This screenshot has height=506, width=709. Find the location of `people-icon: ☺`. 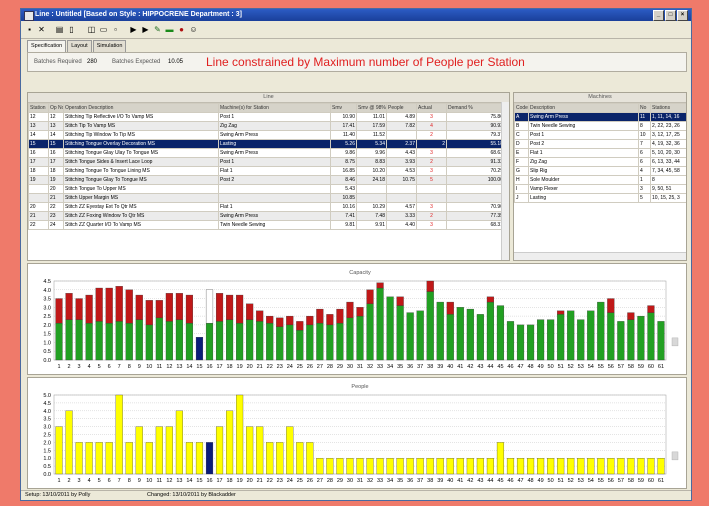

people-icon: ☺ is located at coordinates (193, 29).